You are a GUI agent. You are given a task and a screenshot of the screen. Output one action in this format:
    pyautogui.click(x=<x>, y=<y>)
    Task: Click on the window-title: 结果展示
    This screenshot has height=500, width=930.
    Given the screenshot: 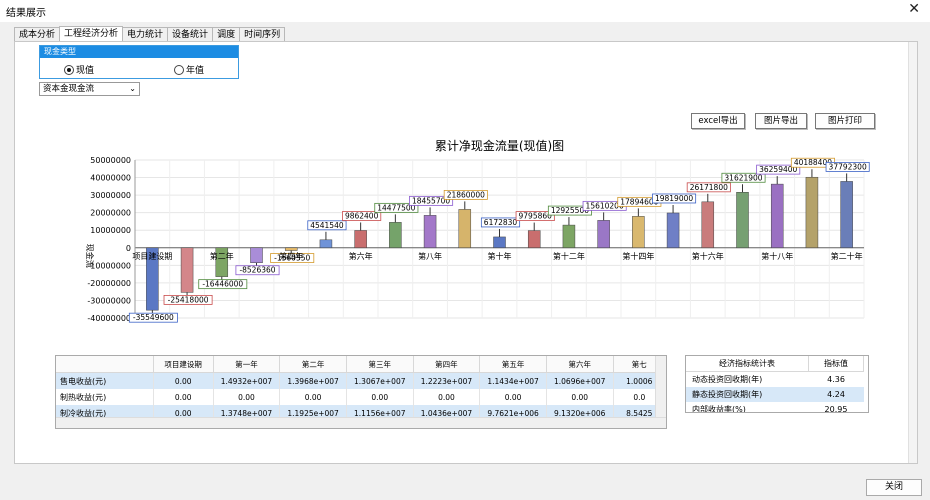 What is the action you would take?
    pyautogui.click(x=26, y=13)
    